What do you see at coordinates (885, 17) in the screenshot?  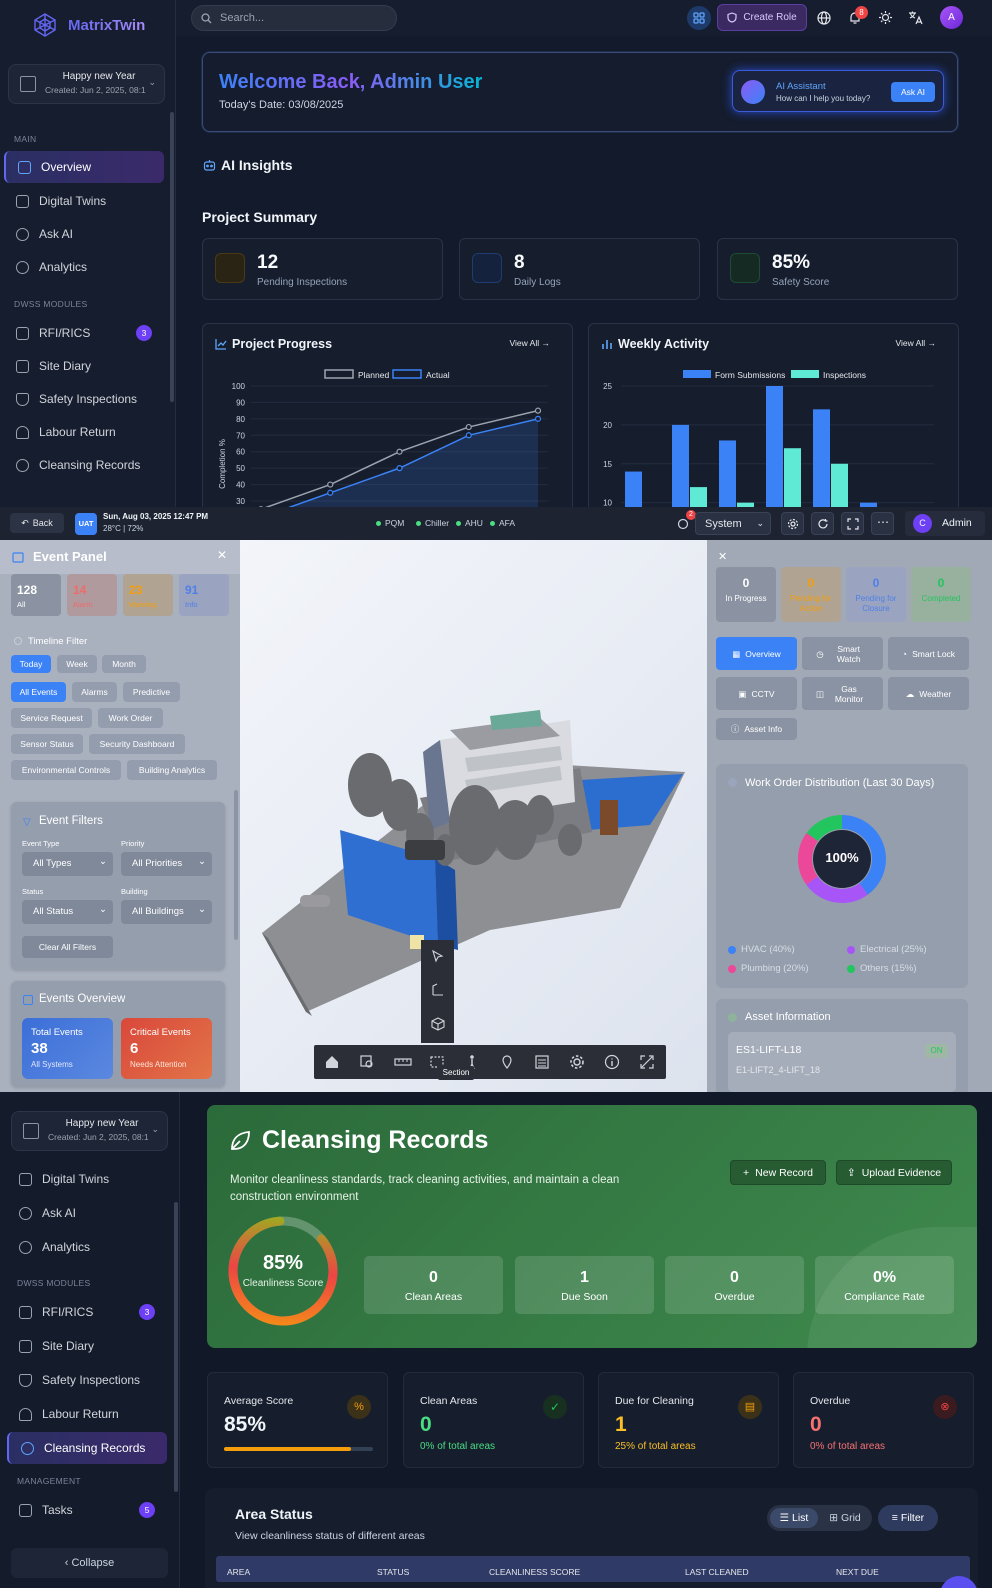 I see `sun-icon` at bounding box center [885, 17].